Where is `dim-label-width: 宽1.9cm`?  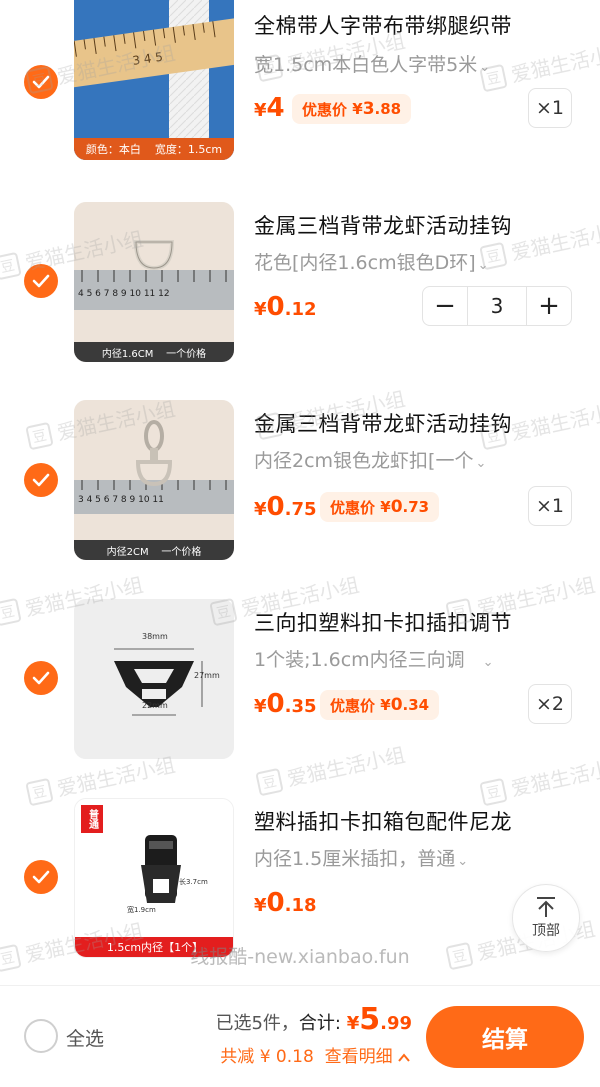
dim-label-width: 宽1.9cm is located at coordinates (141, 910).